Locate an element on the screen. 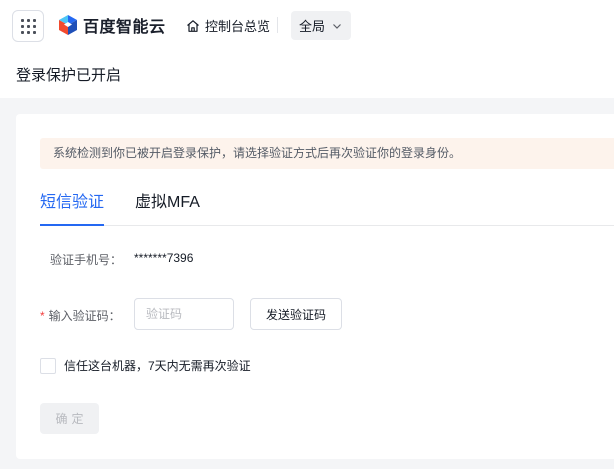 The image size is (614, 469). tab-virtual-mfa: 虚拟MFA is located at coordinates (167, 200).